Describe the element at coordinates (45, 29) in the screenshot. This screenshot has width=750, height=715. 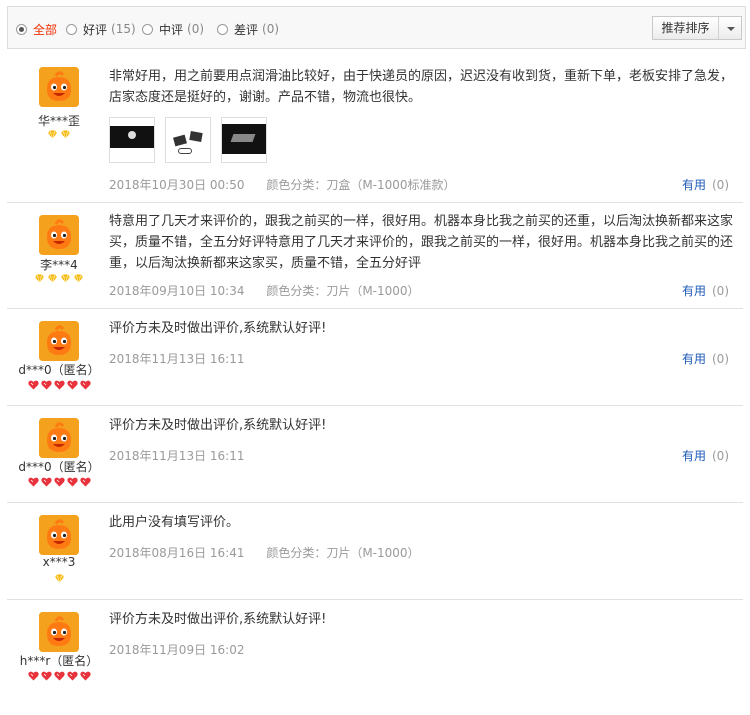
I see `filter-all-label: 全部` at that location.